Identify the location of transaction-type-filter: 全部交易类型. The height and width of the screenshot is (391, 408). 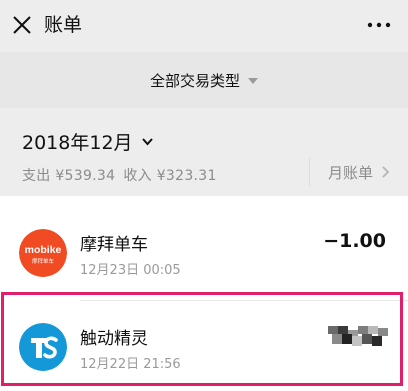
(204, 80).